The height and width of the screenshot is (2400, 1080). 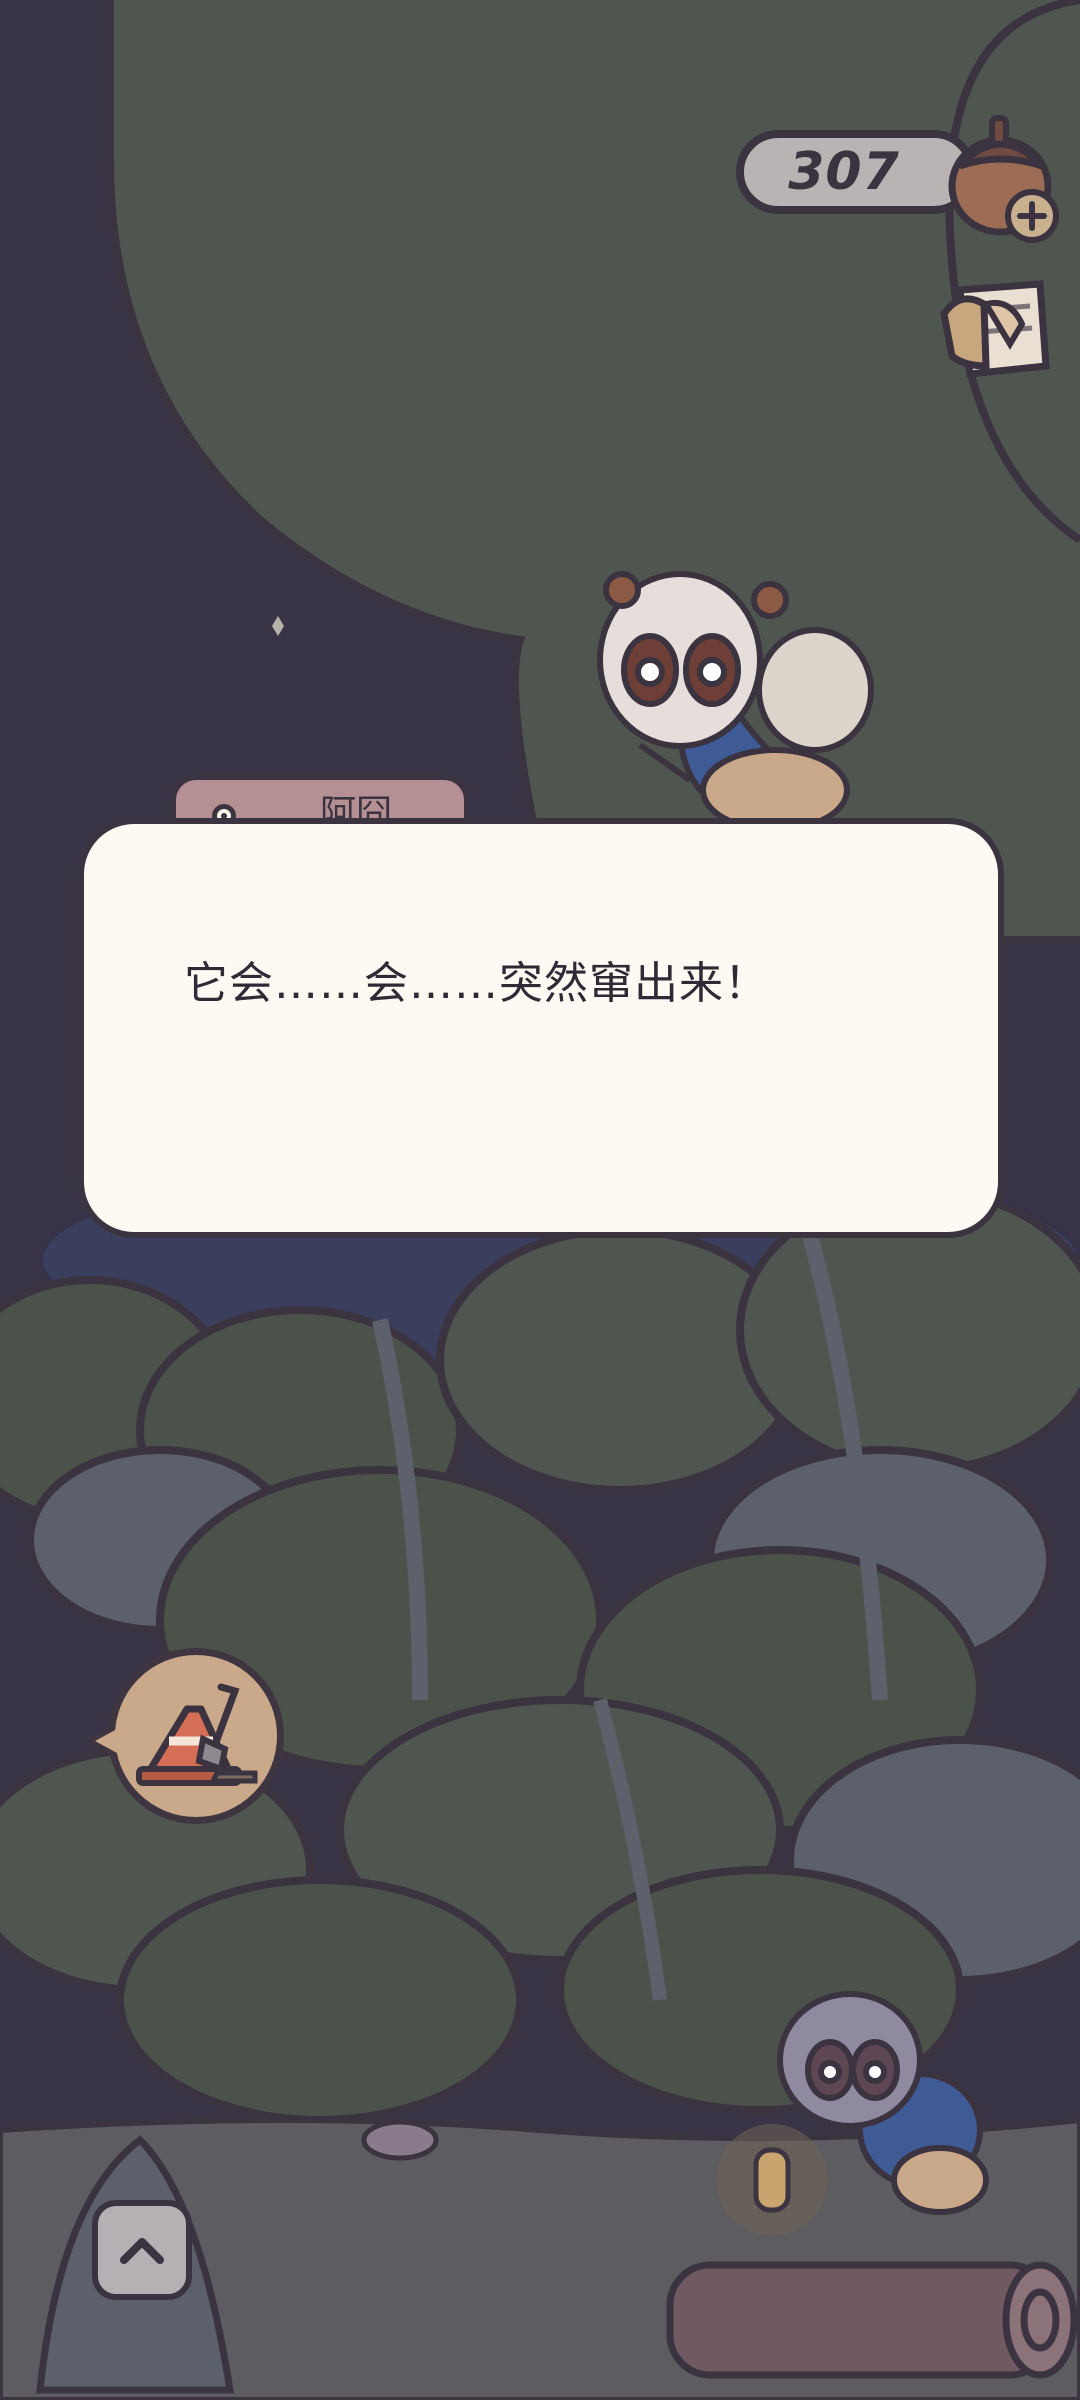 I want to click on currency-value: 307, so click(x=844, y=172).